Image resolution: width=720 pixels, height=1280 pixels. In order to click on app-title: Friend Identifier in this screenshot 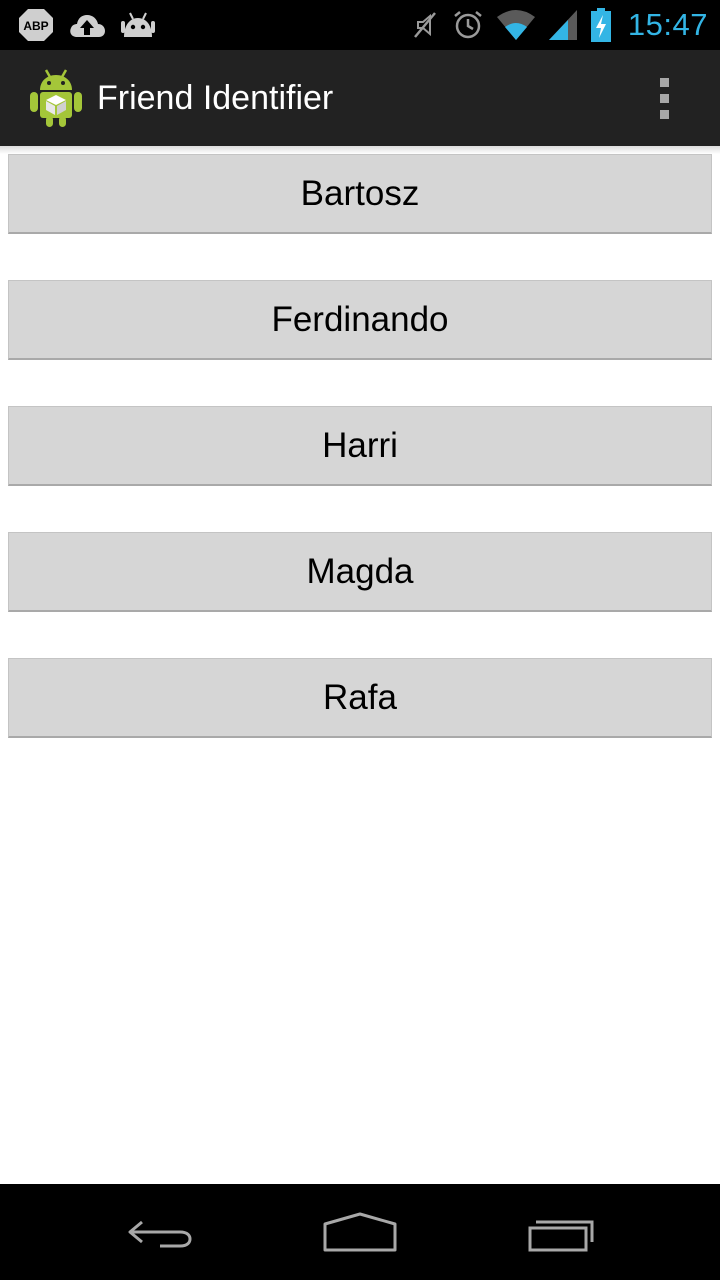, I will do `click(215, 98)`.